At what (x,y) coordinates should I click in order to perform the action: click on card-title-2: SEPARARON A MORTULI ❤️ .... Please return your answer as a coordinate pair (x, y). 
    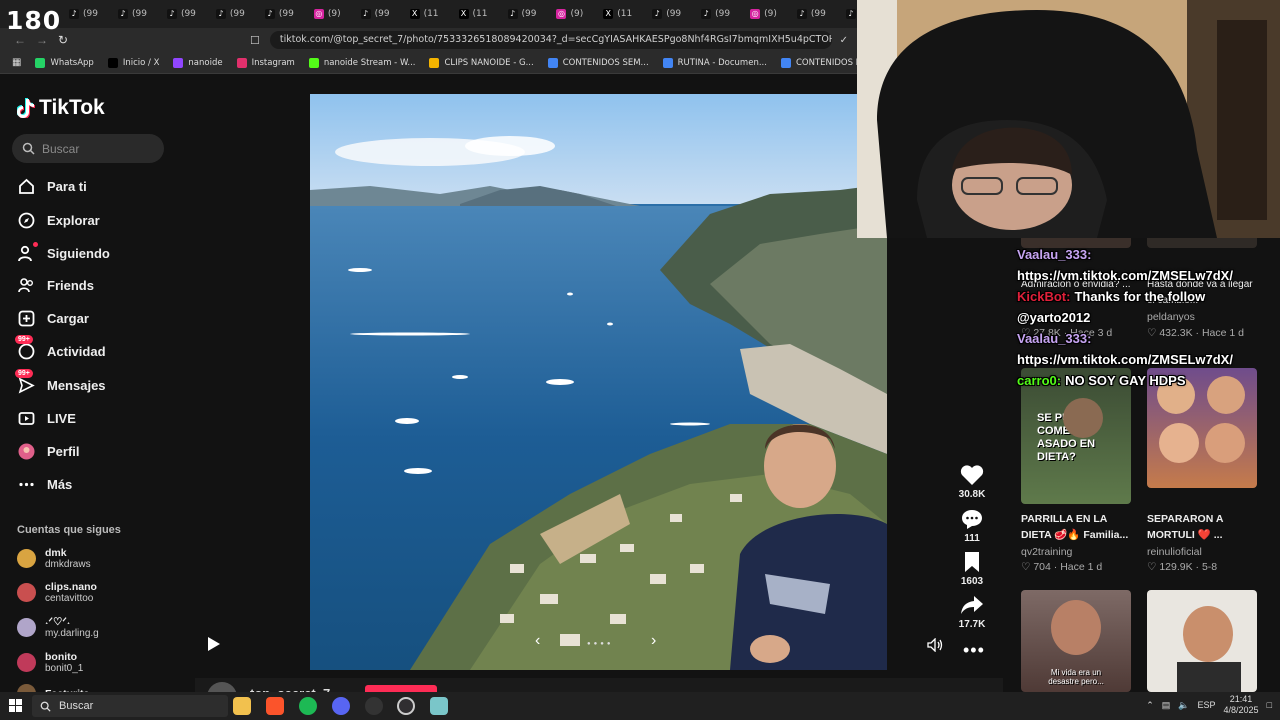
    Looking at the image, I should click on (1203, 527).